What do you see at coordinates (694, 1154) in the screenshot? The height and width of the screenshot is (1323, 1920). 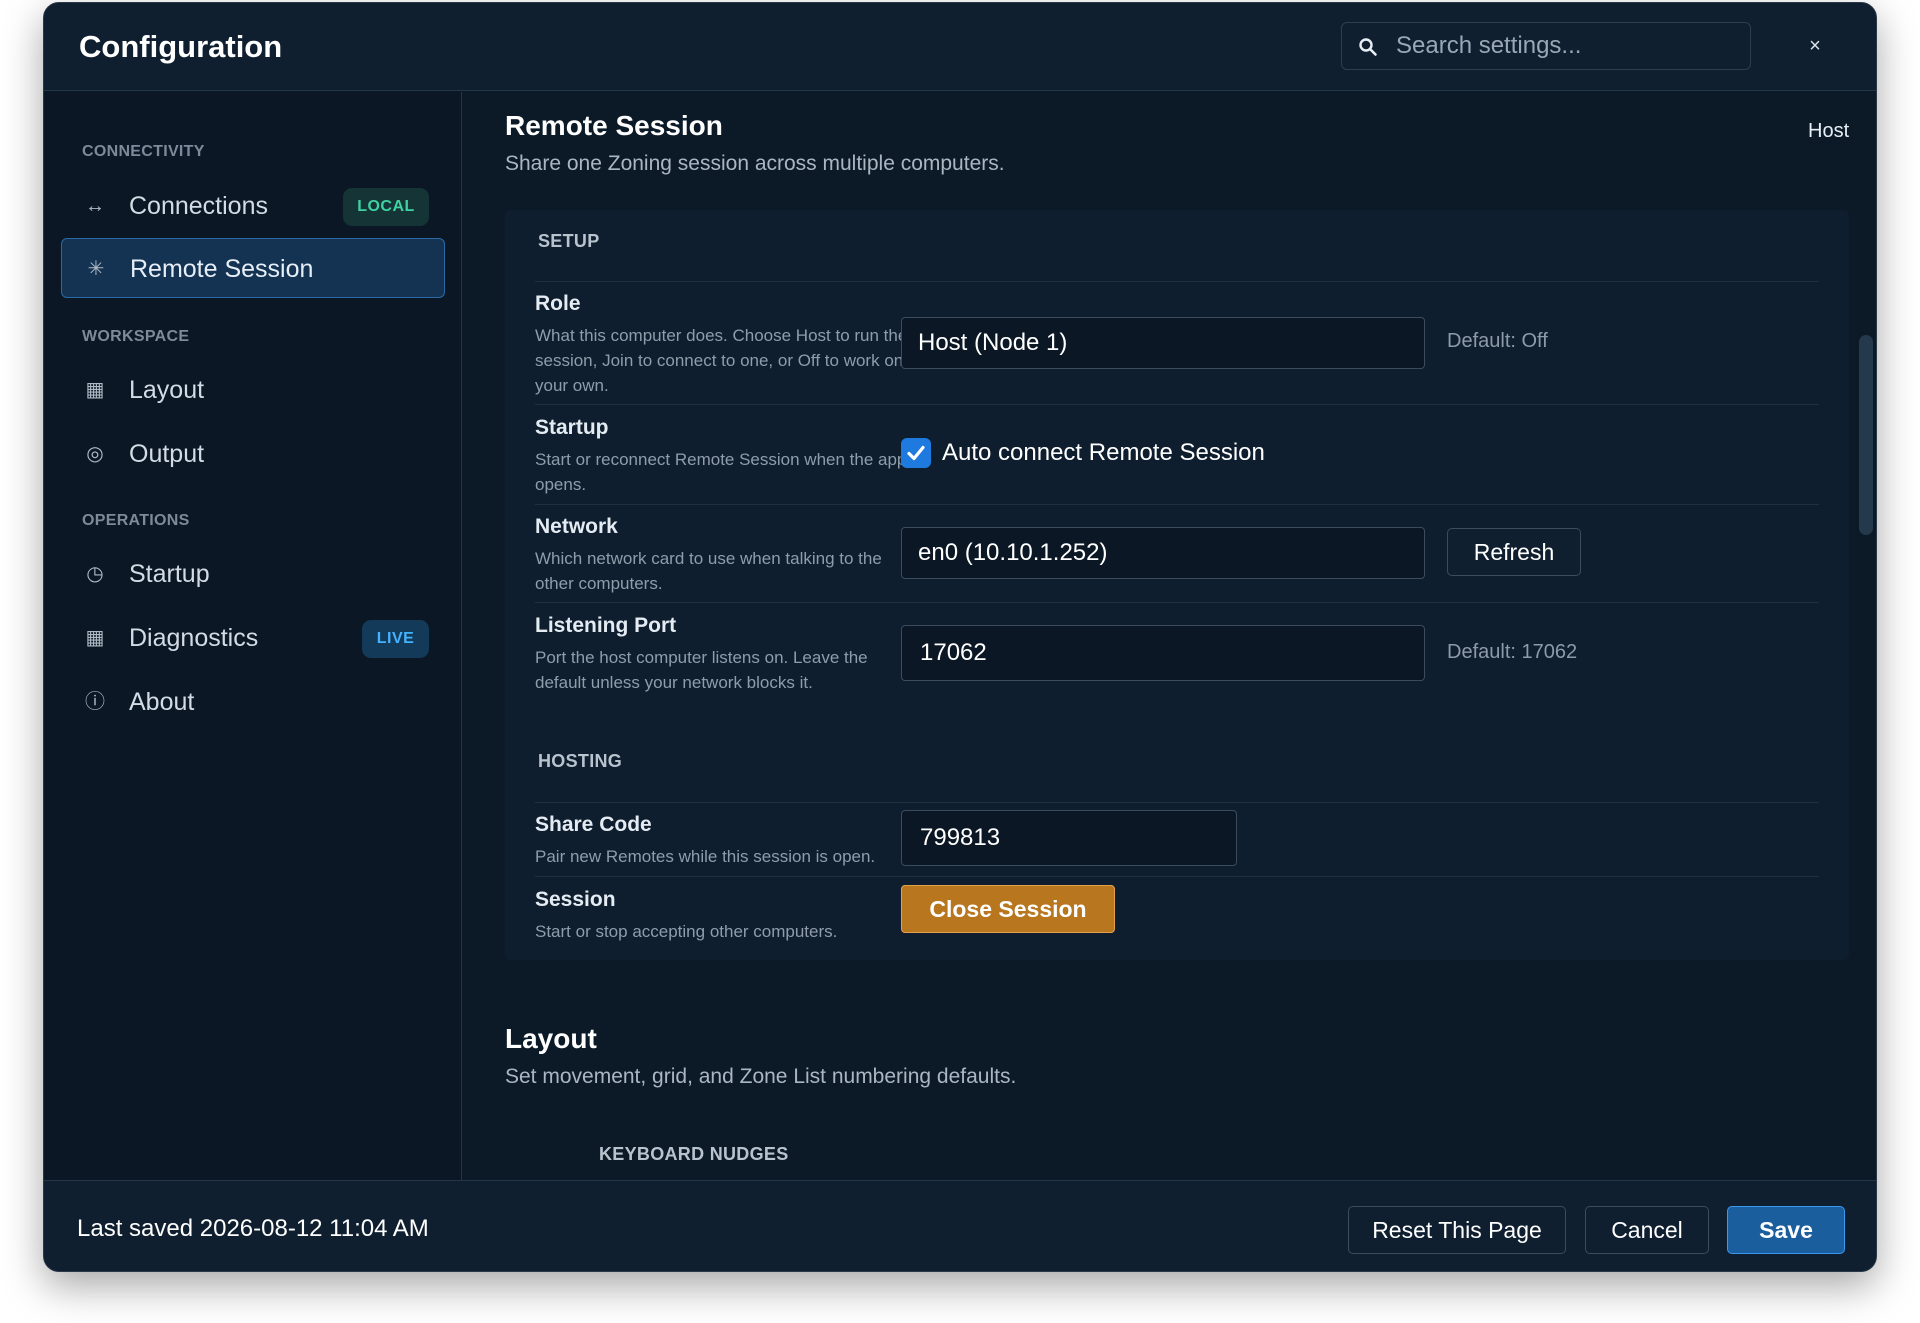 I see `group-label-keyboard-nudges: KEYBOARD NUDGES` at bounding box center [694, 1154].